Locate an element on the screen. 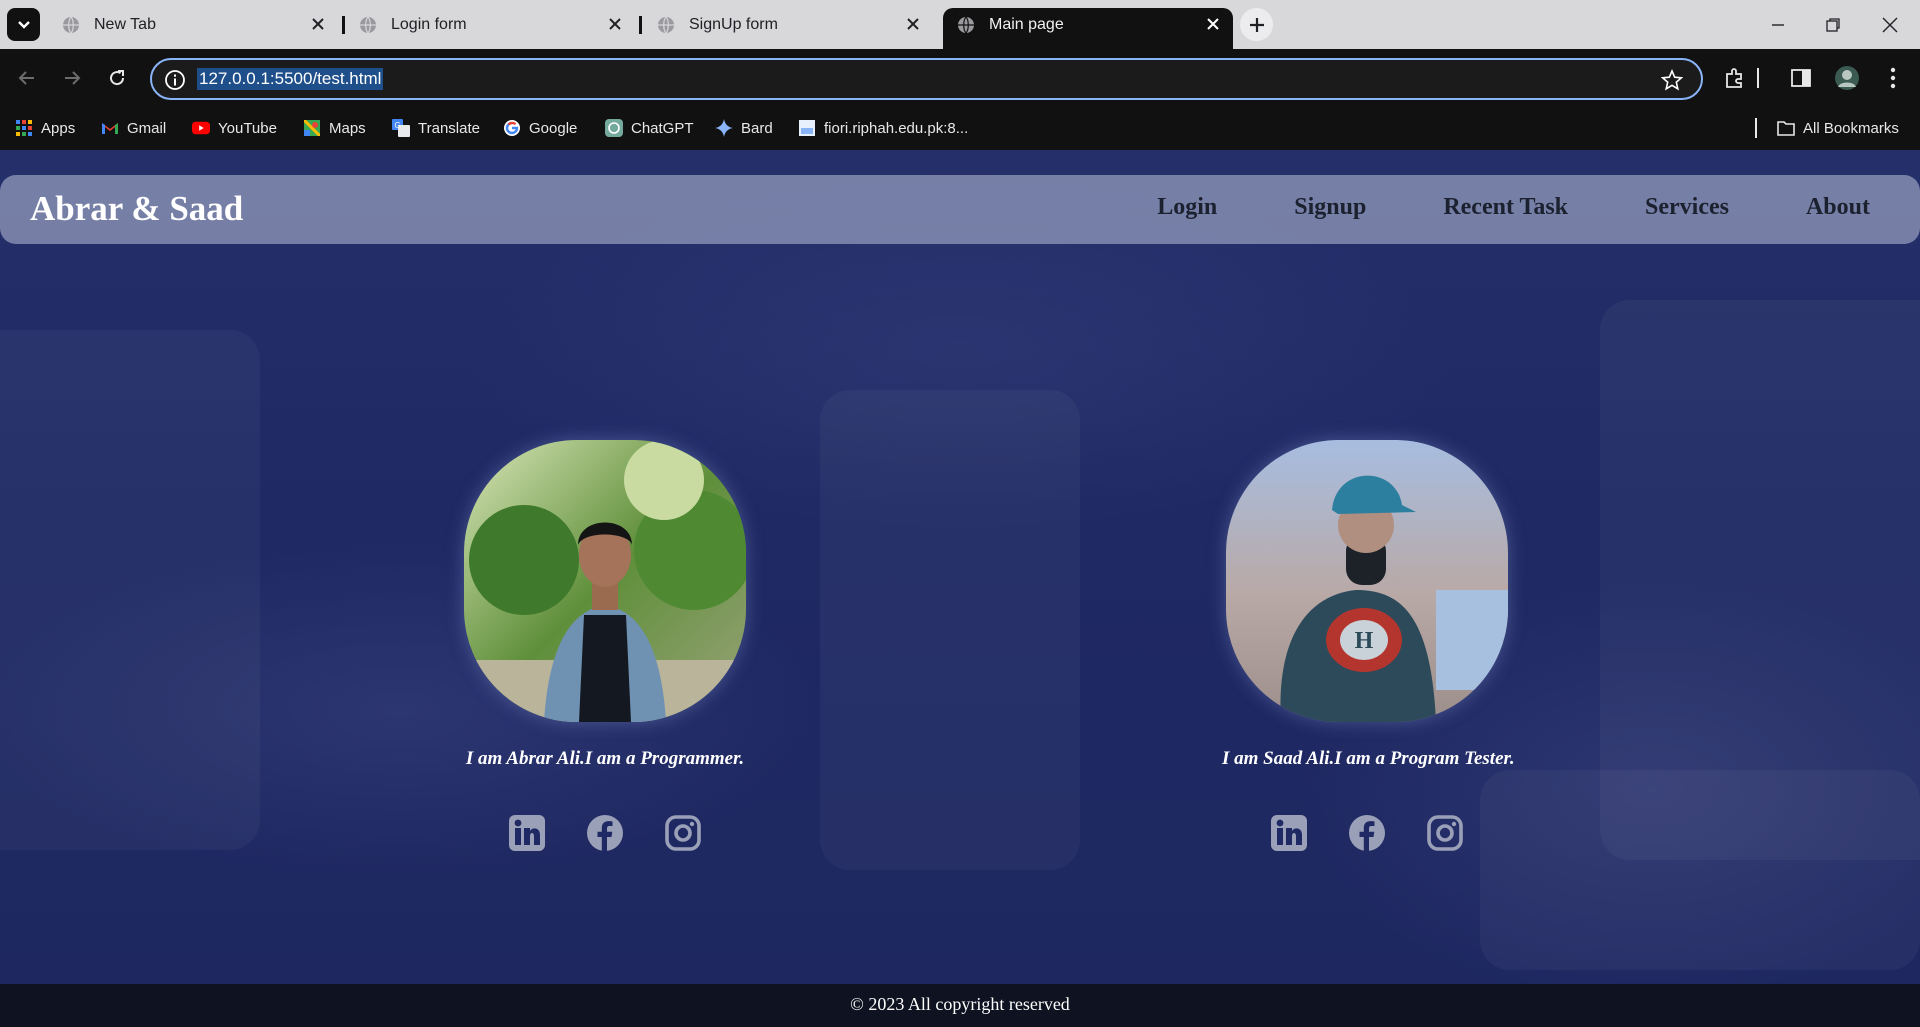  bookmark-label: Maps is located at coordinates (347, 128).